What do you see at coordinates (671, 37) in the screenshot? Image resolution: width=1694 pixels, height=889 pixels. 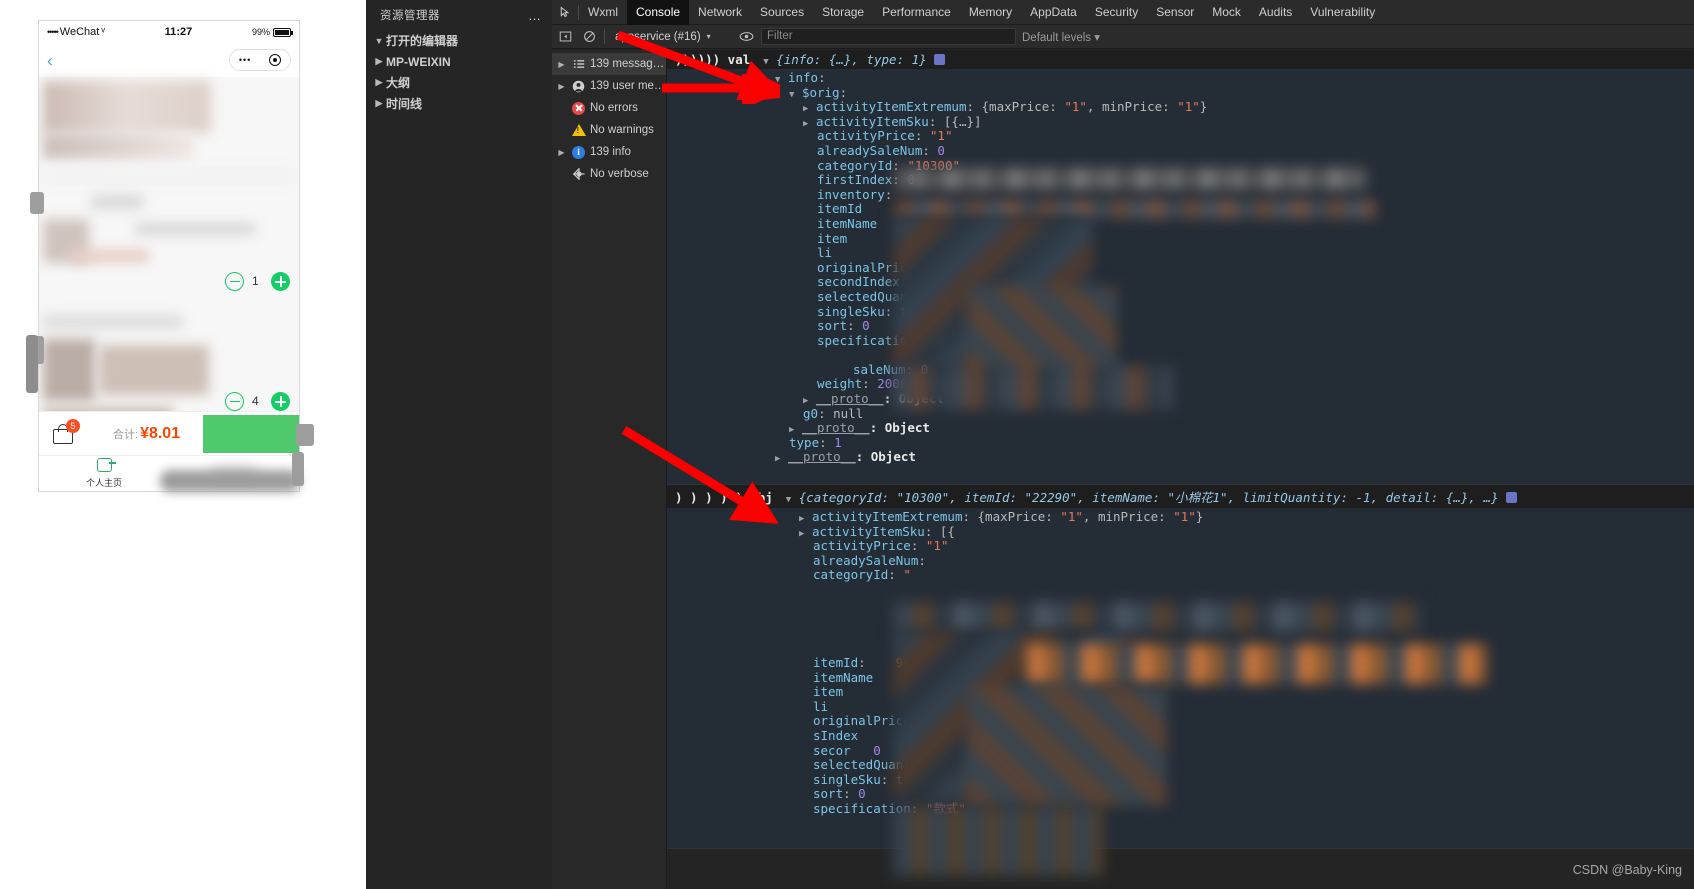 I see `execution-context-selector: appservice (#16) ▾` at bounding box center [671, 37].